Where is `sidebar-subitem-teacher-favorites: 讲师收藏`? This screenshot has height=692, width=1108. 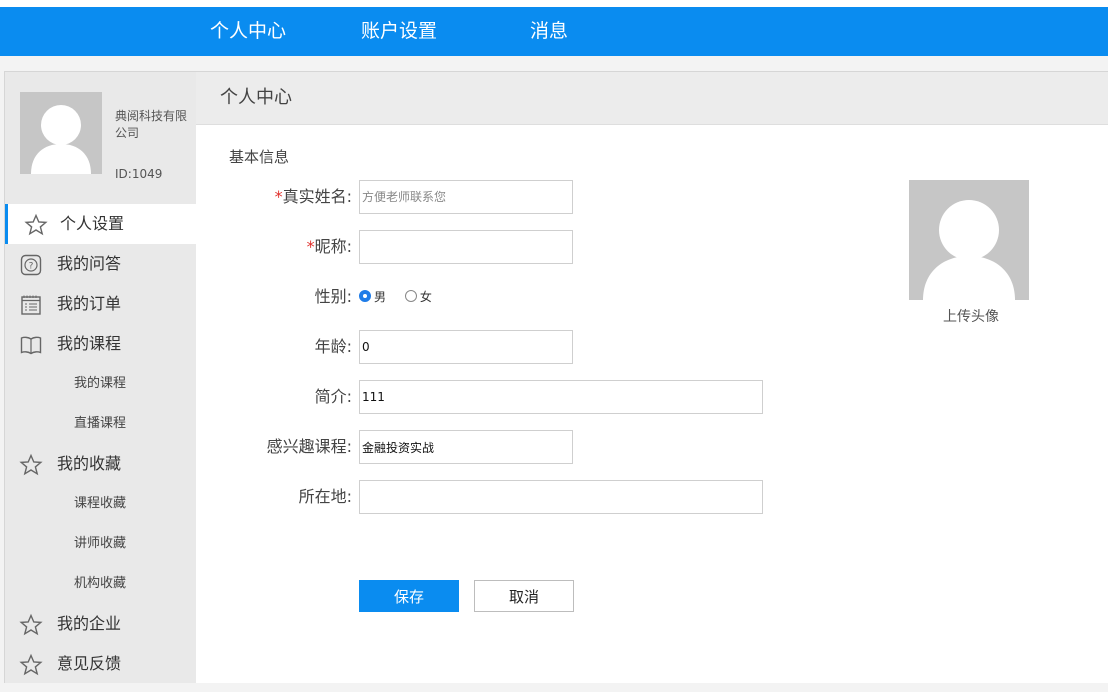
sidebar-subitem-teacher-favorites: 讲师收藏 is located at coordinates (101, 544).